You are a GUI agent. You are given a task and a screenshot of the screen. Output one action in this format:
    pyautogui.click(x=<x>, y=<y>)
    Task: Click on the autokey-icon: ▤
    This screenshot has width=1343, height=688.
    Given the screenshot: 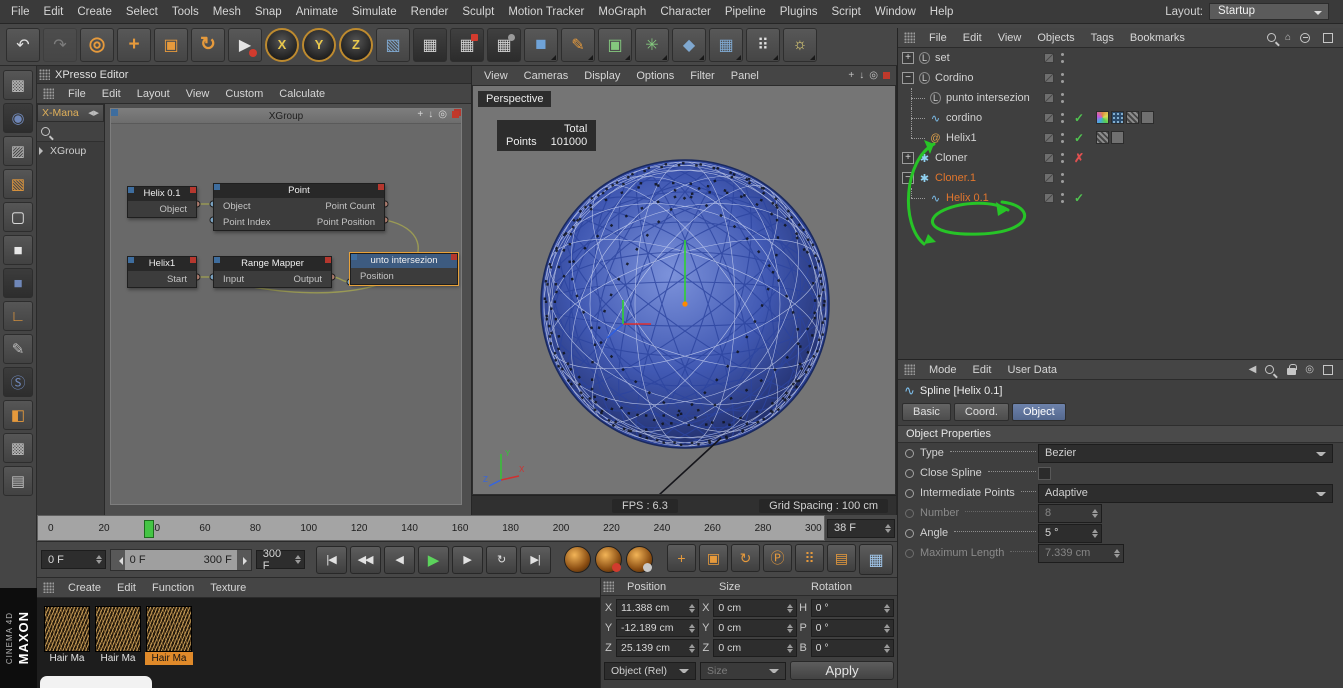 What is the action you would take?
    pyautogui.click(x=841, y=558)
    